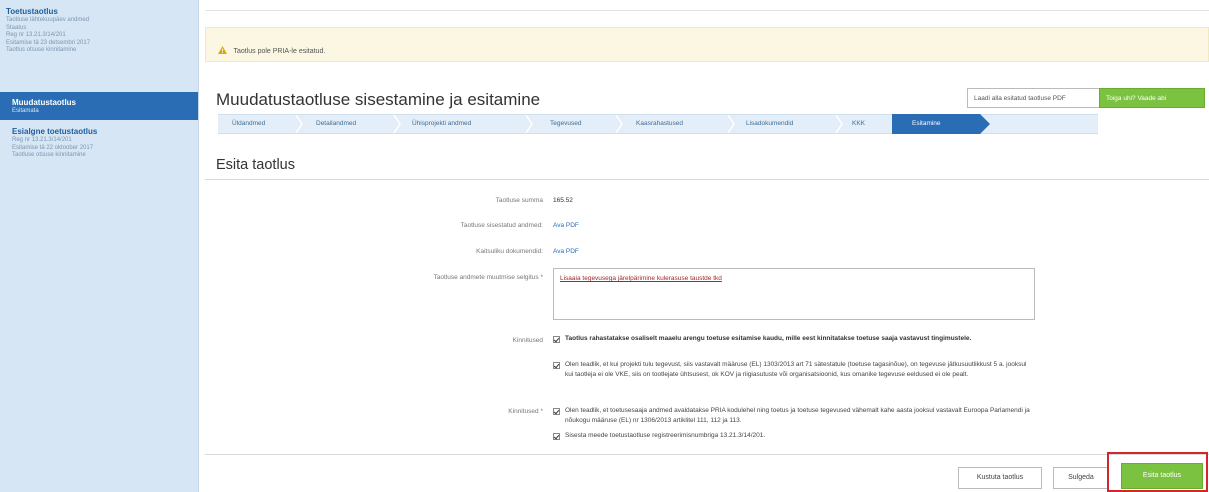 Image resolution: width=1209 pixels, height=492 pixels. I want to click on documents-pdf-link: Ava PDF, so click(566, 251).